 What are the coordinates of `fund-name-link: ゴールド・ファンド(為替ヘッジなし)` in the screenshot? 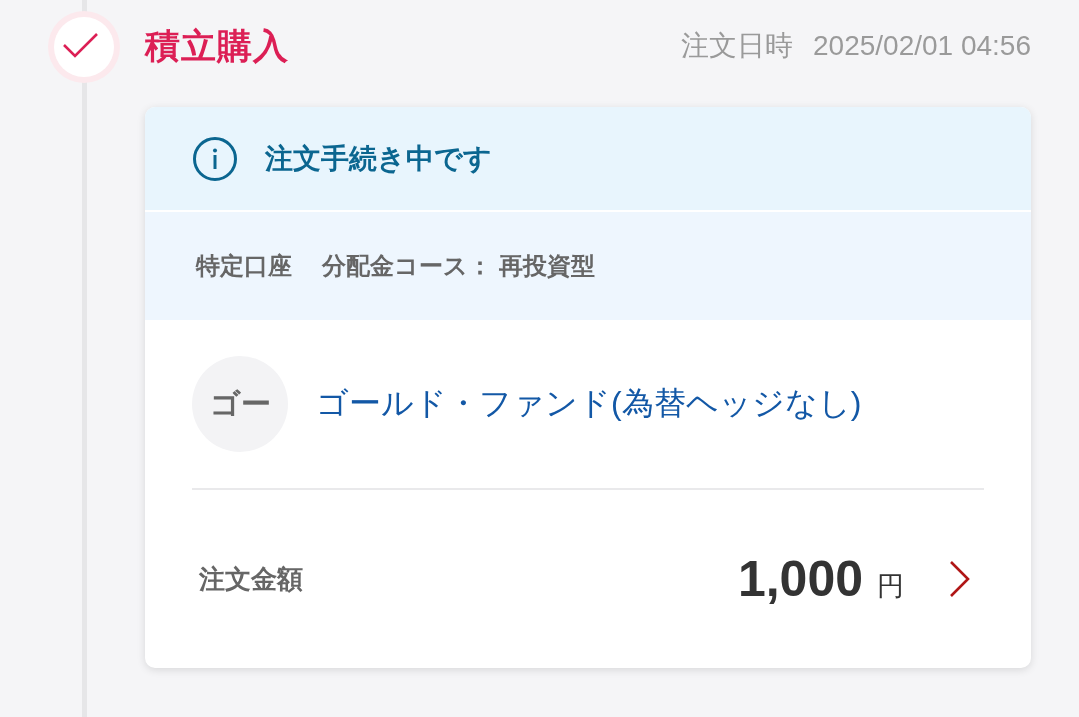 It's located at (589, 404).